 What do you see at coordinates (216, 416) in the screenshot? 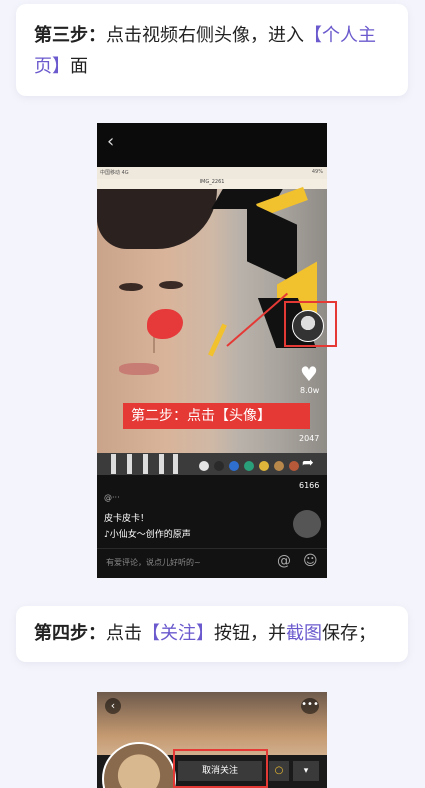
I see `step2-callout: 第二步：点击【头像】` at bounding box center [216, 416].